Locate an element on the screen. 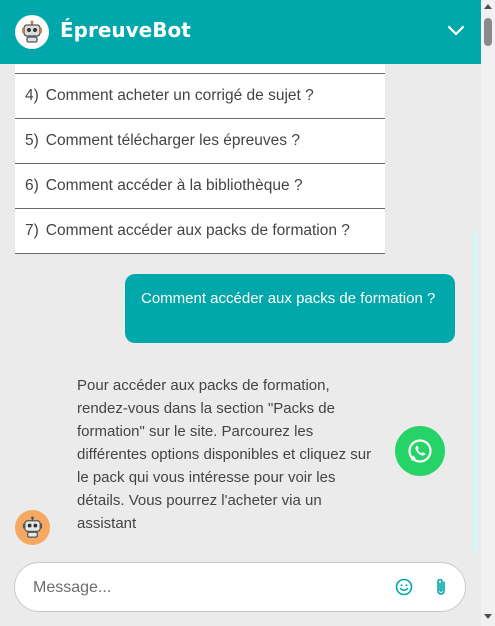  robot-icon is located at coordinates (32, 32).